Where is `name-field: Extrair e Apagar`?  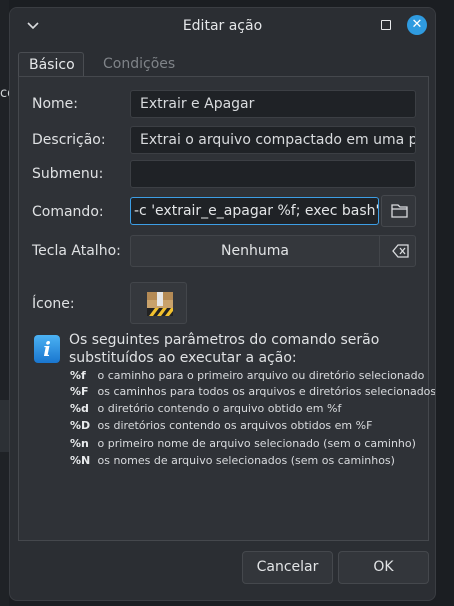
name-field: Extrair e Apagar is located at coordinates (273, 104).